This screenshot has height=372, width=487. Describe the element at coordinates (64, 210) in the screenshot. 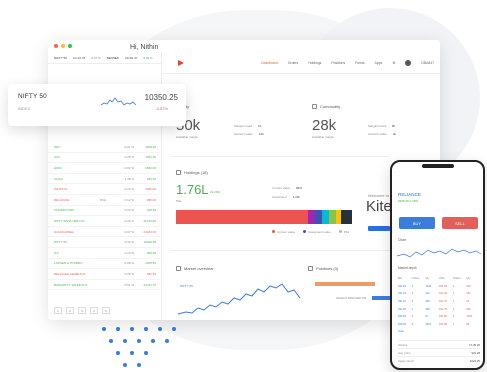

I see `watchlist-symbol: TATAMOTORS` at that location.